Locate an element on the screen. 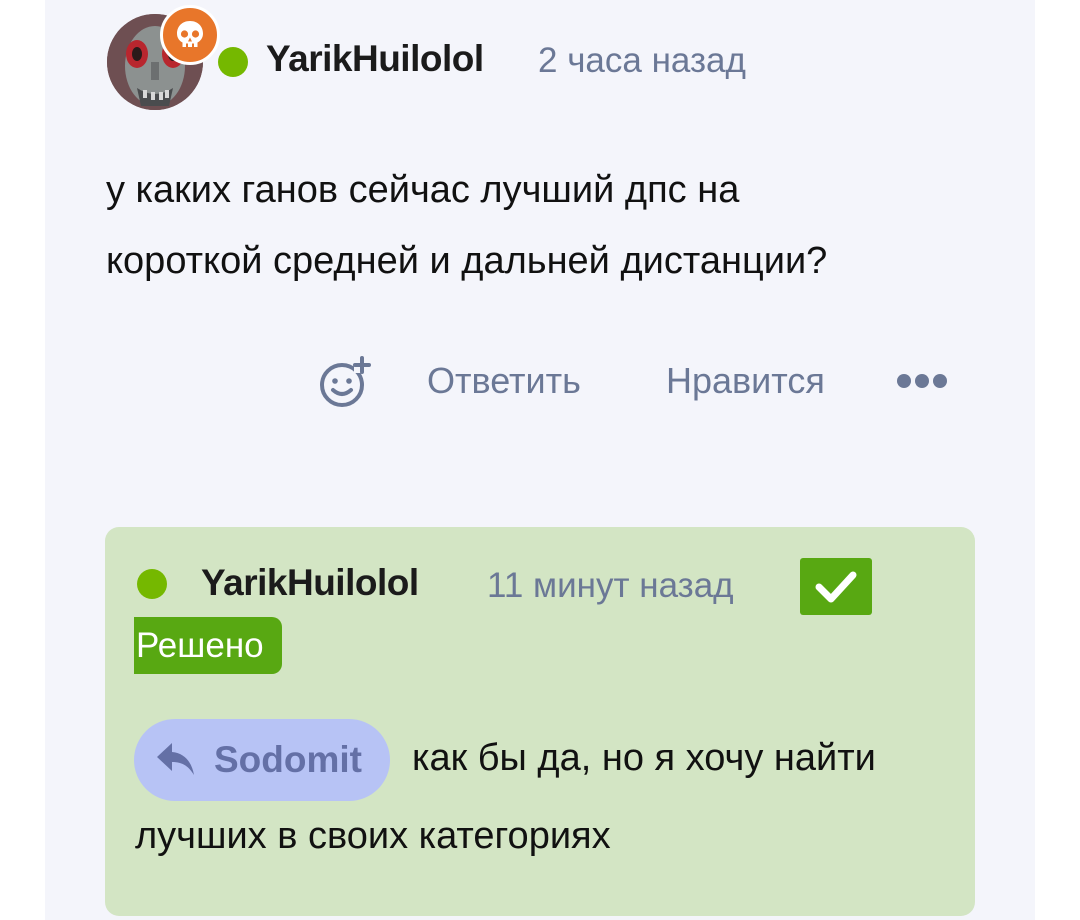 This screenshot has width=1080, height=920. mention-username: Sodomit is located at coordinates (288, 759).